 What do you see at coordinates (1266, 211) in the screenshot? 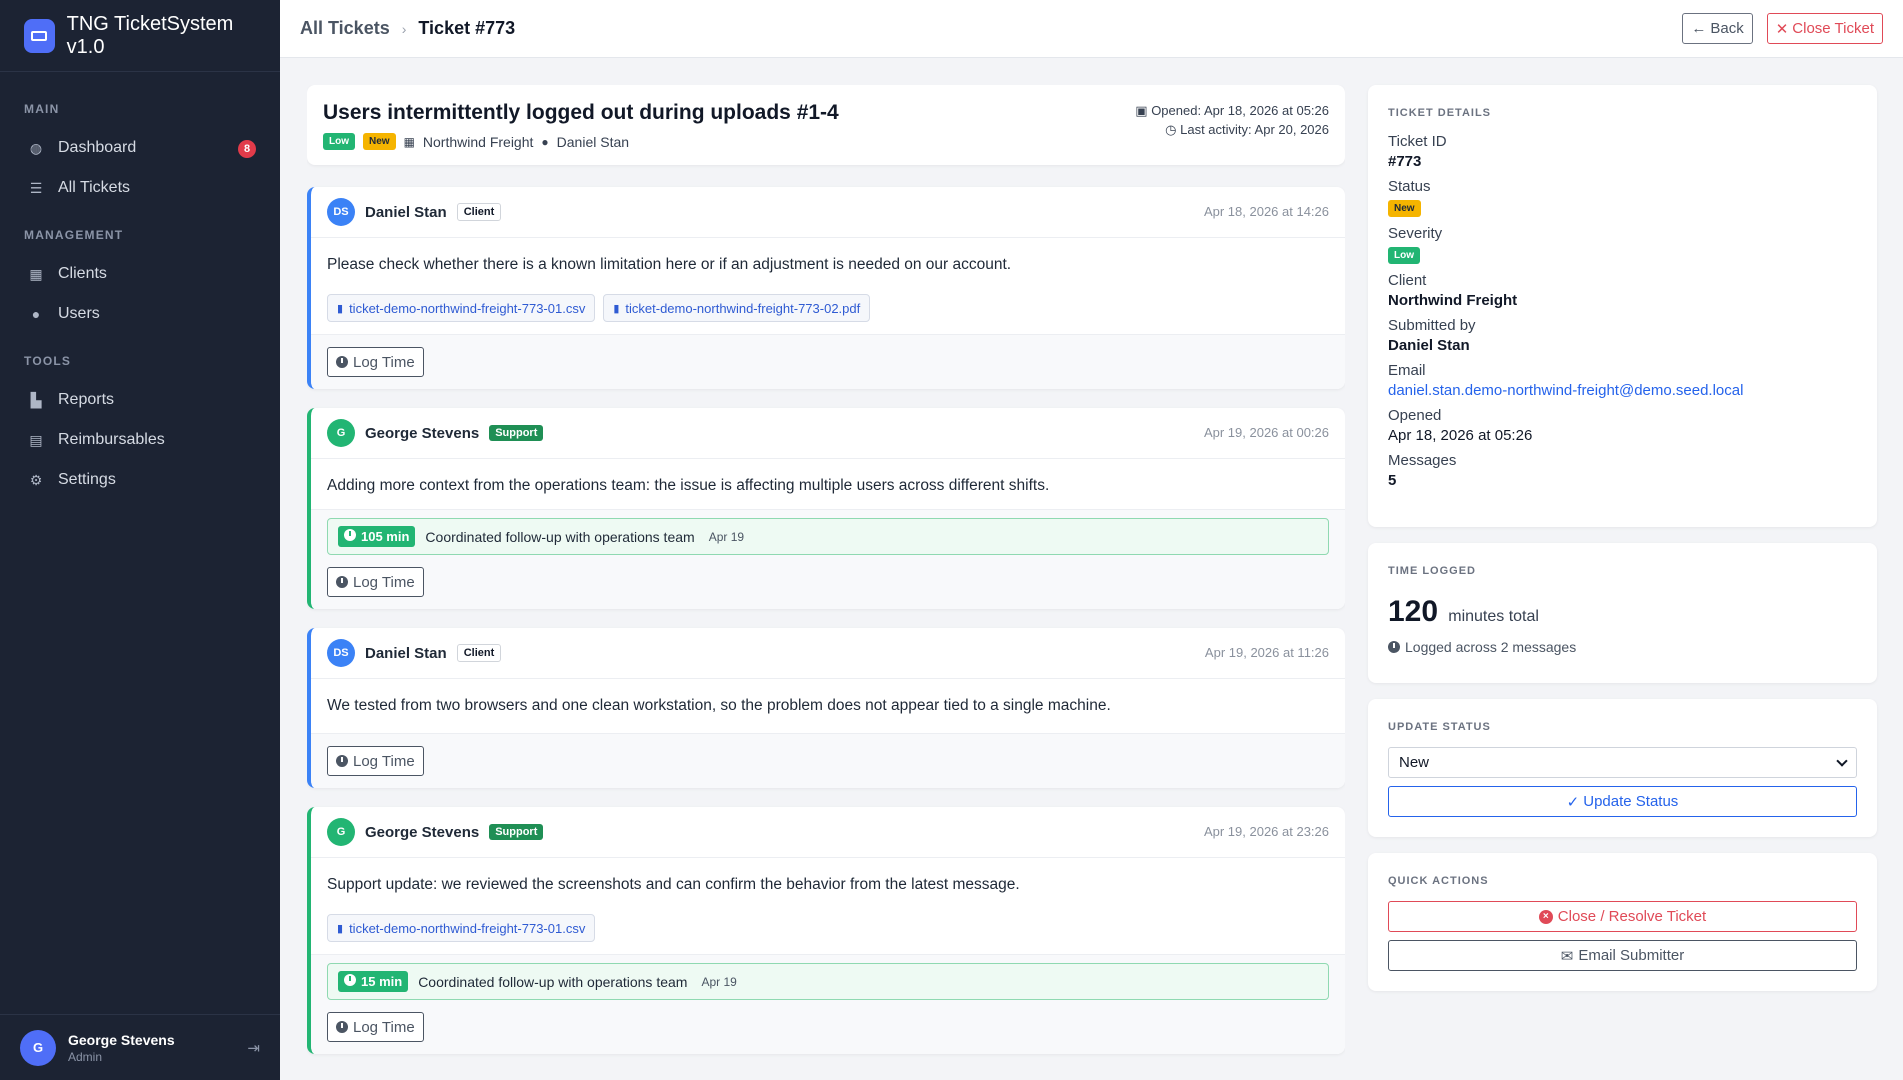
I see `message-date: Apr 18, 2026 at 14:26` at bounding box center [1266, 211].